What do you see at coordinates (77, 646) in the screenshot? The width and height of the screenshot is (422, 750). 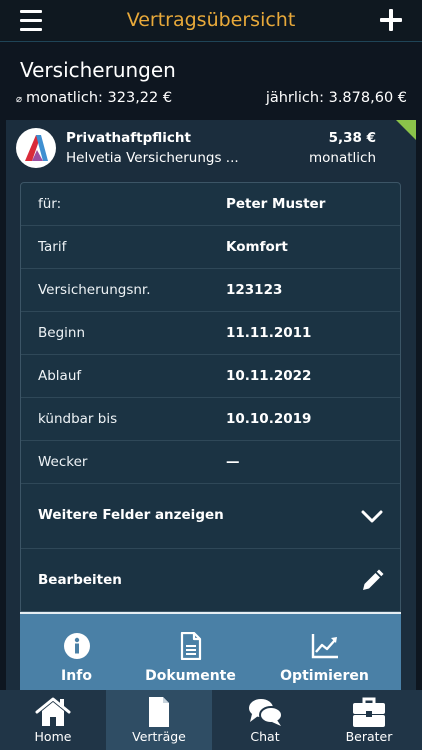 I see `info-icon` at bounding box center [77, 646].